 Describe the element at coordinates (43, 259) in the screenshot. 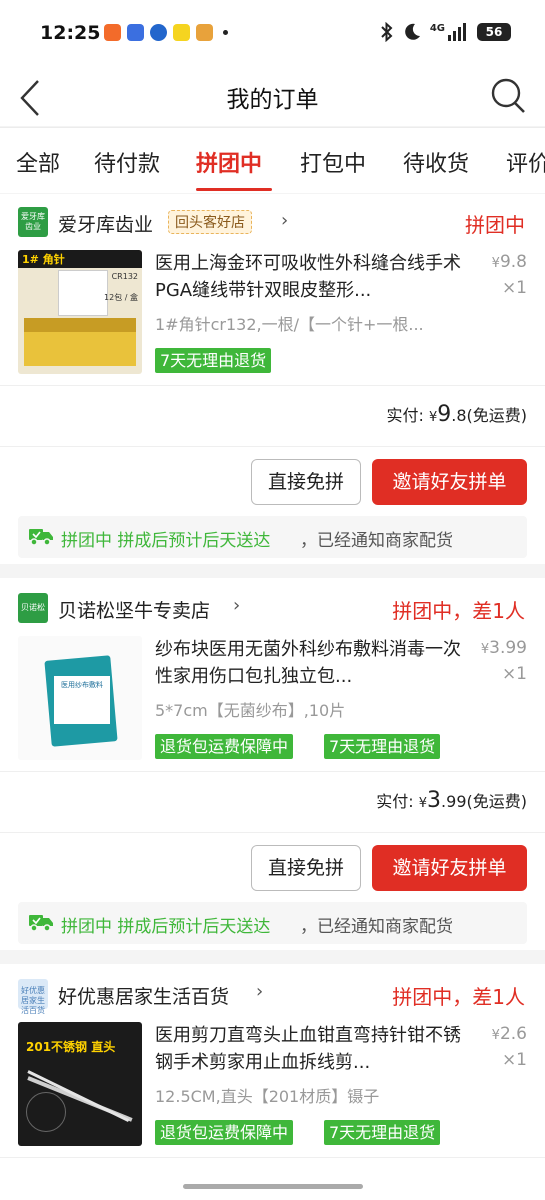

I see `product-image-label: 1# 角针` at that location.